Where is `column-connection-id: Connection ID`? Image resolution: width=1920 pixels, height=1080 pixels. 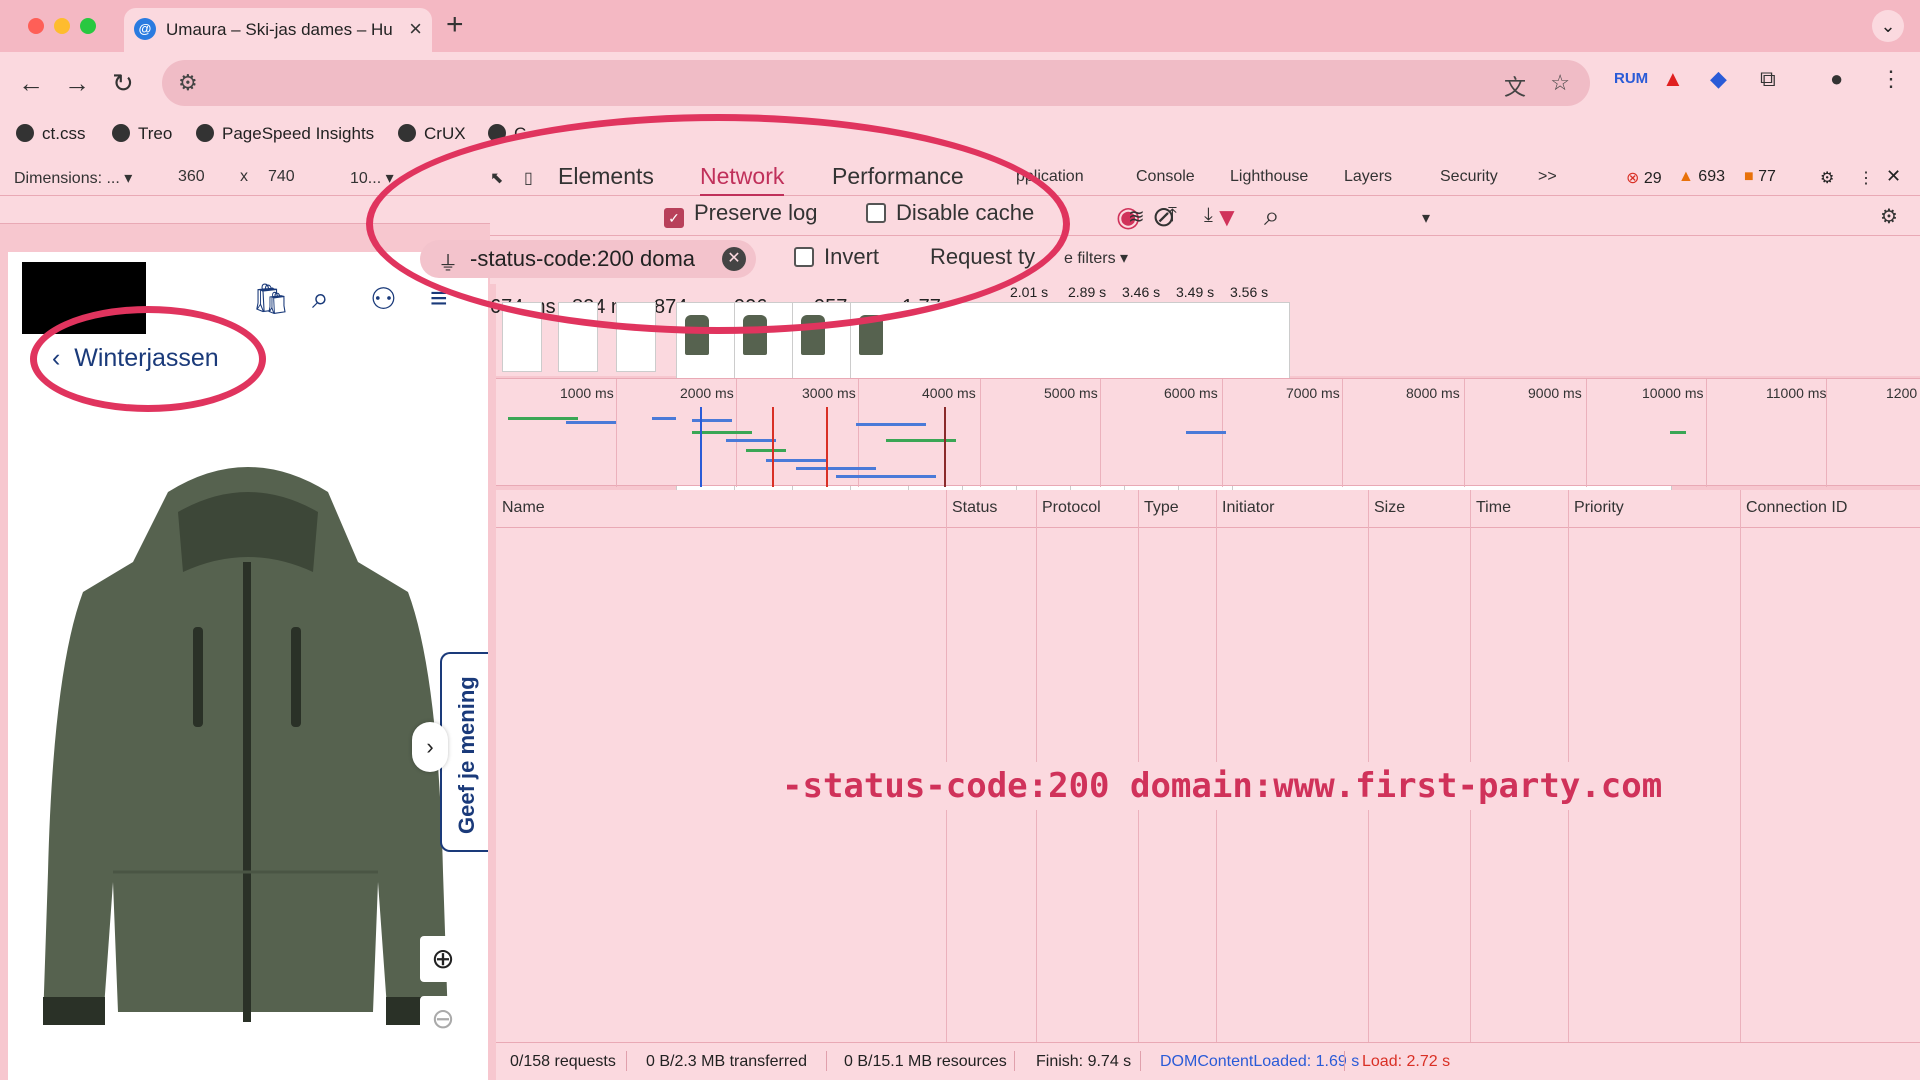 column-connection-id: Connection ID is located at coordinates (1796, 508).